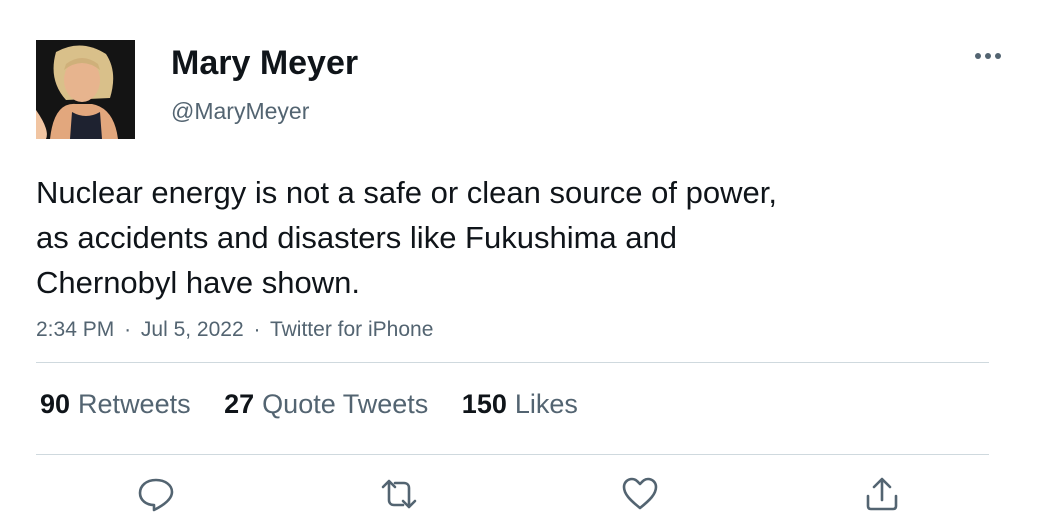 This screenshot has width=1050, height=525. What do you see at coordinates (264, 63) in the screenshot?
I see `author-display-name: Mary Meyer` at bounding box center [264, 63].